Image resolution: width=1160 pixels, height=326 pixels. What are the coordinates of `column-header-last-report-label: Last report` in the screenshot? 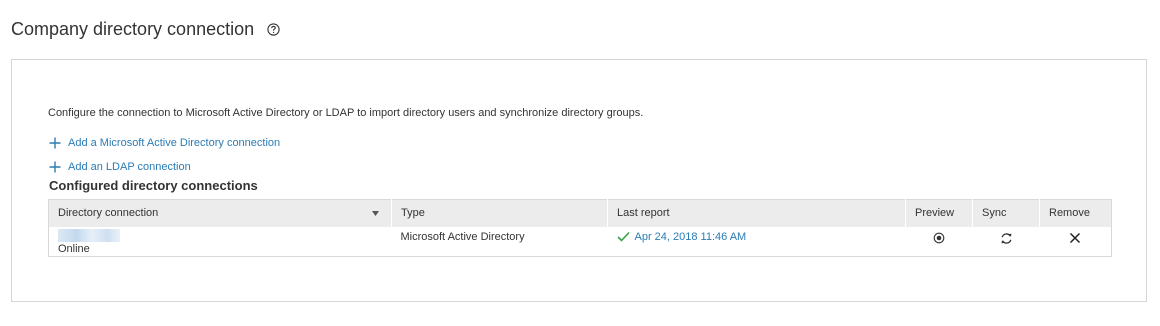 It's located at (643, 213).